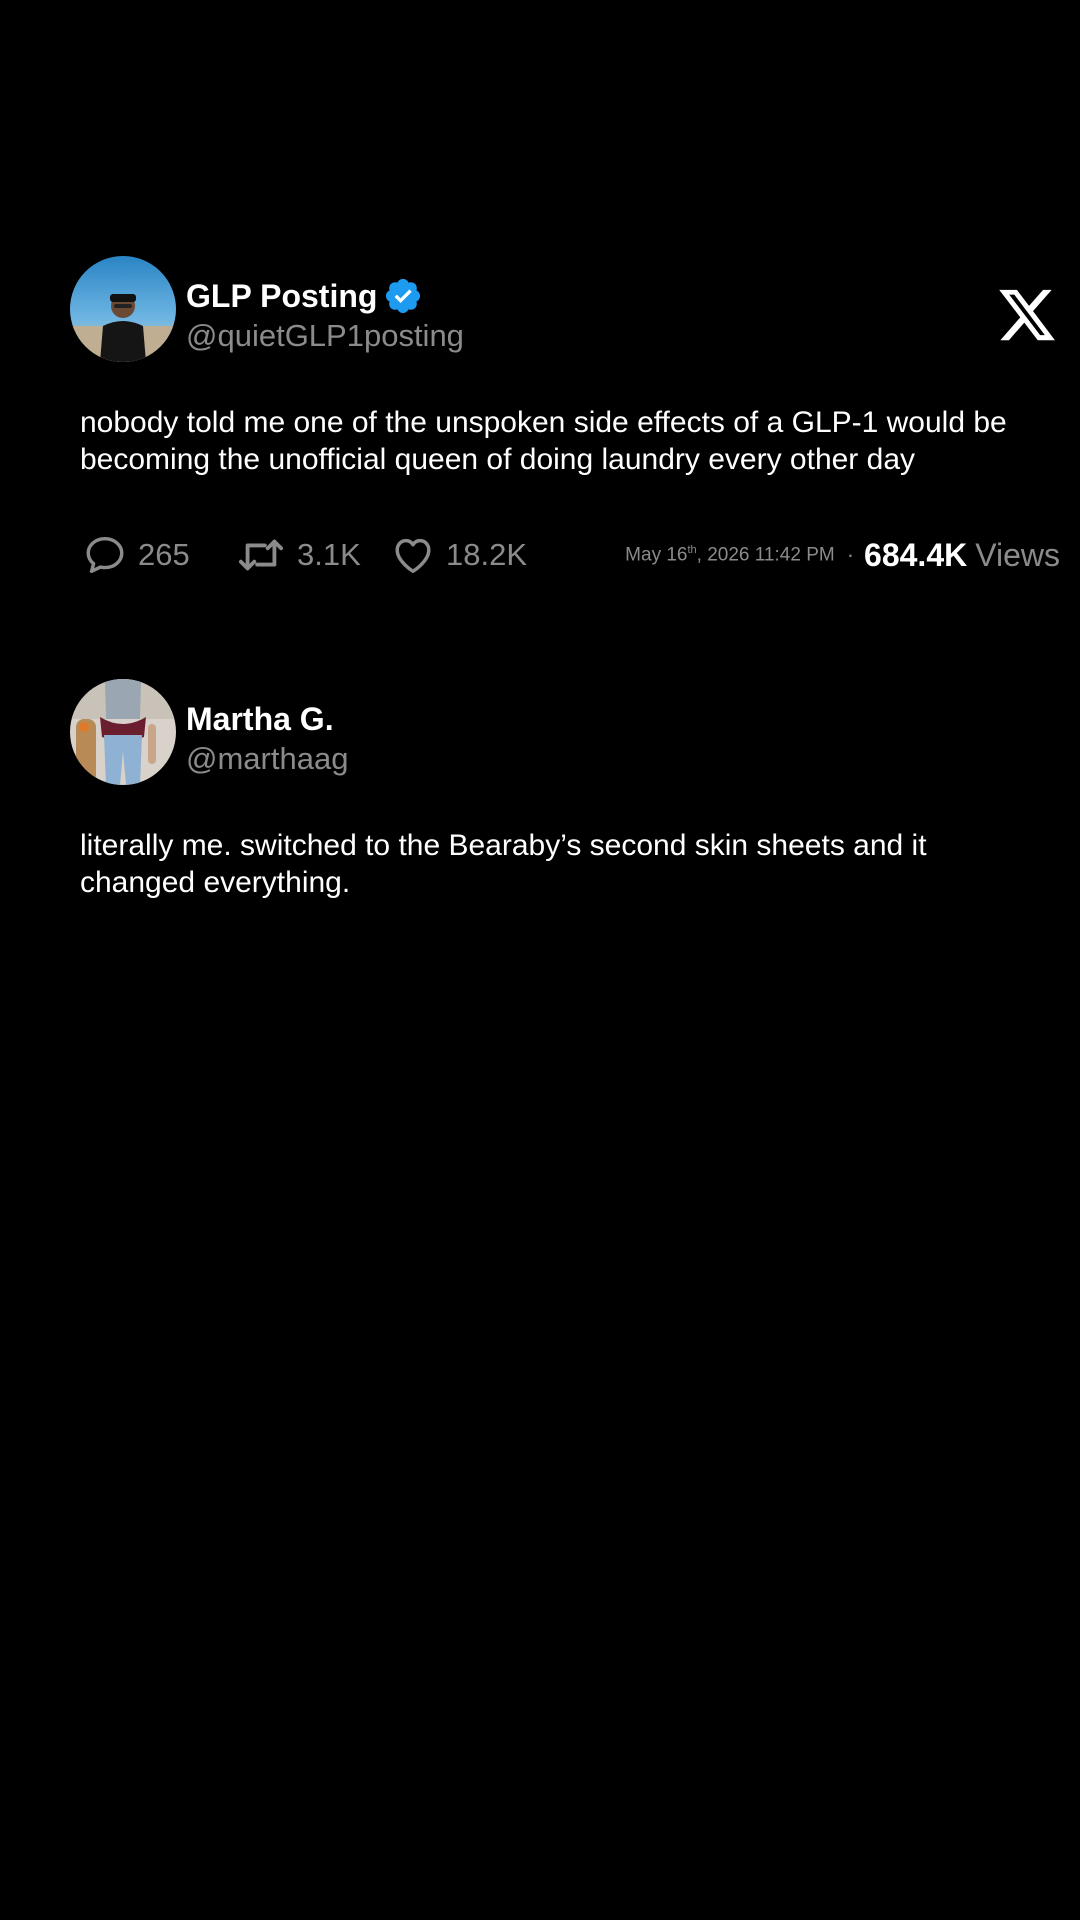 This screenshot has height=1920, width=1080. What do you see at coordinates (261, 555) in the screenshot?
I see `retweet-icon` at bounding box center [261, 555].